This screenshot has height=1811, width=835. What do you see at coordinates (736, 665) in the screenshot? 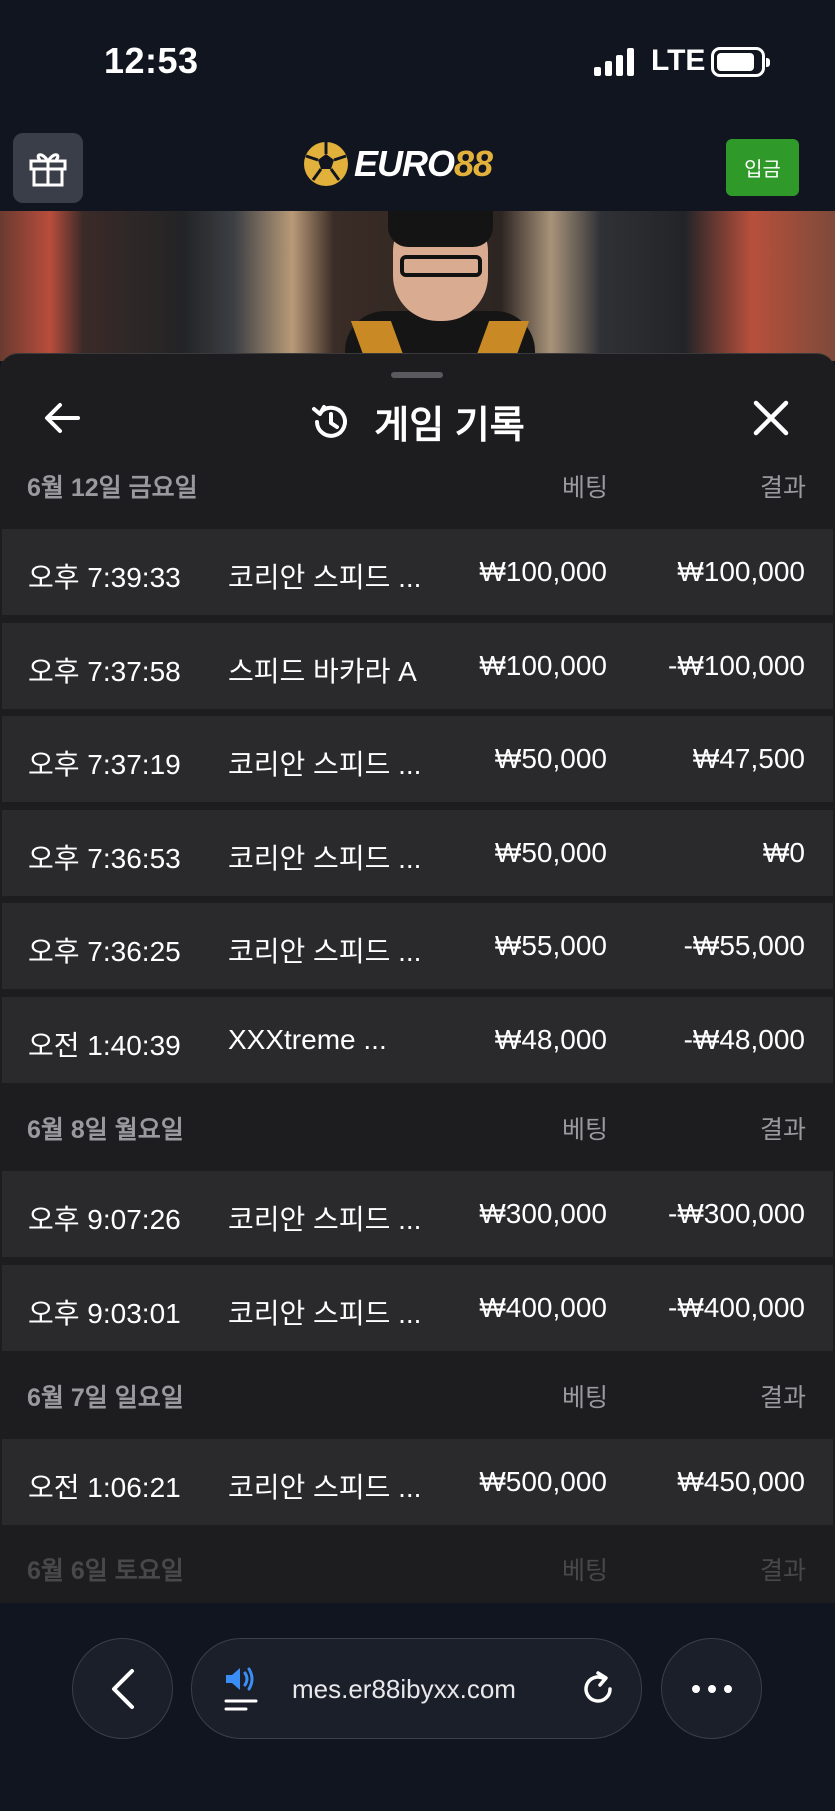
I see `row-result: -₩100,000` at bounding box center [736, 665].